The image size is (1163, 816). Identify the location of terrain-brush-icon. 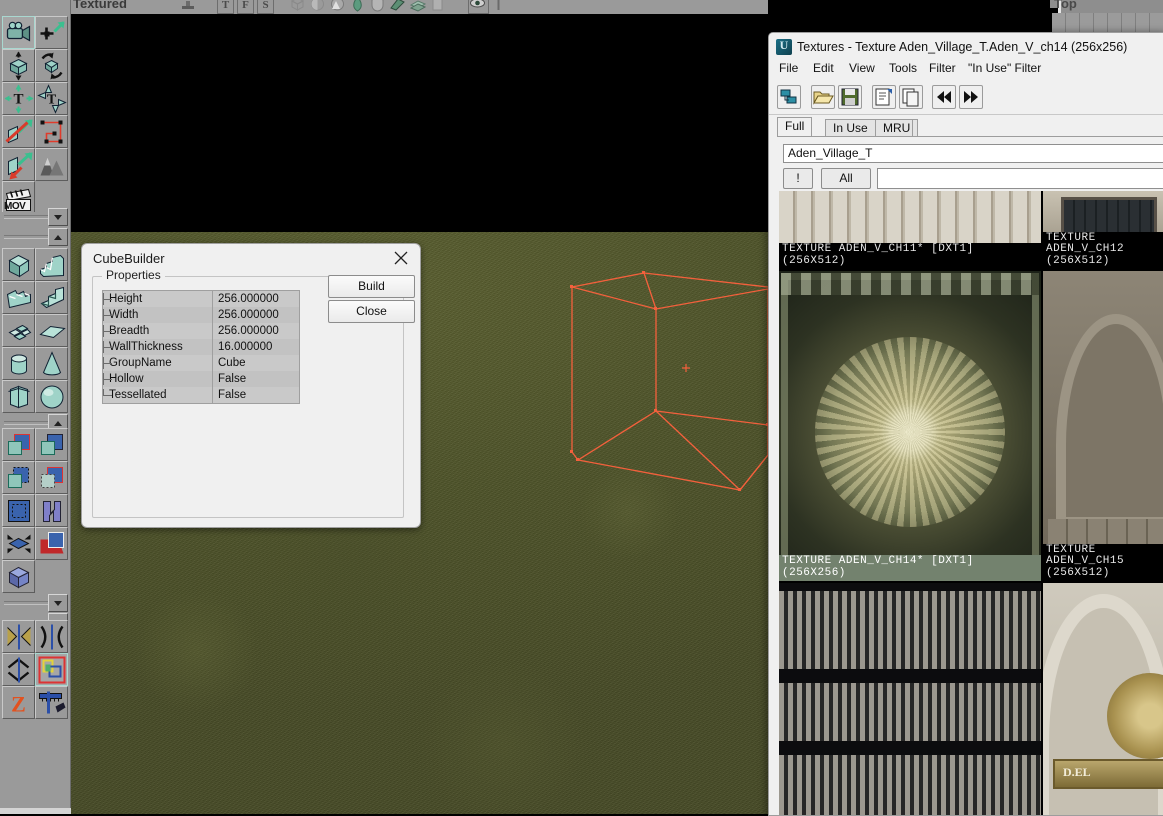
(18, 330).